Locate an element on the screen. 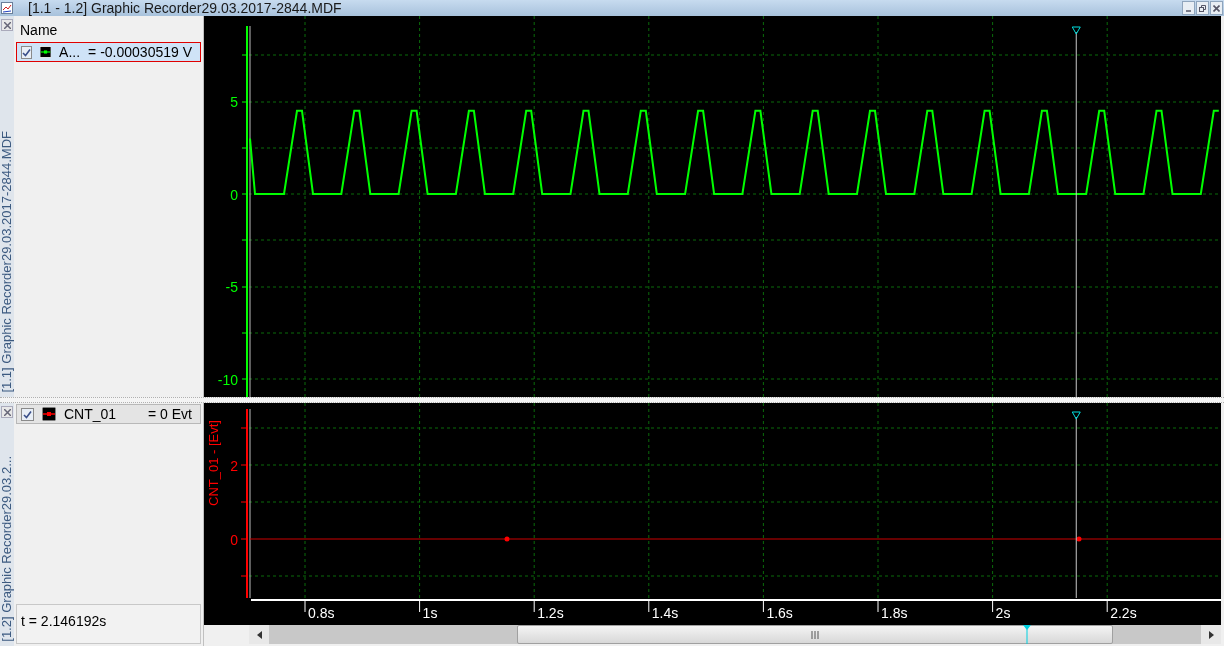  time-tick-label: 2s is located at coordinates (1003, 613).